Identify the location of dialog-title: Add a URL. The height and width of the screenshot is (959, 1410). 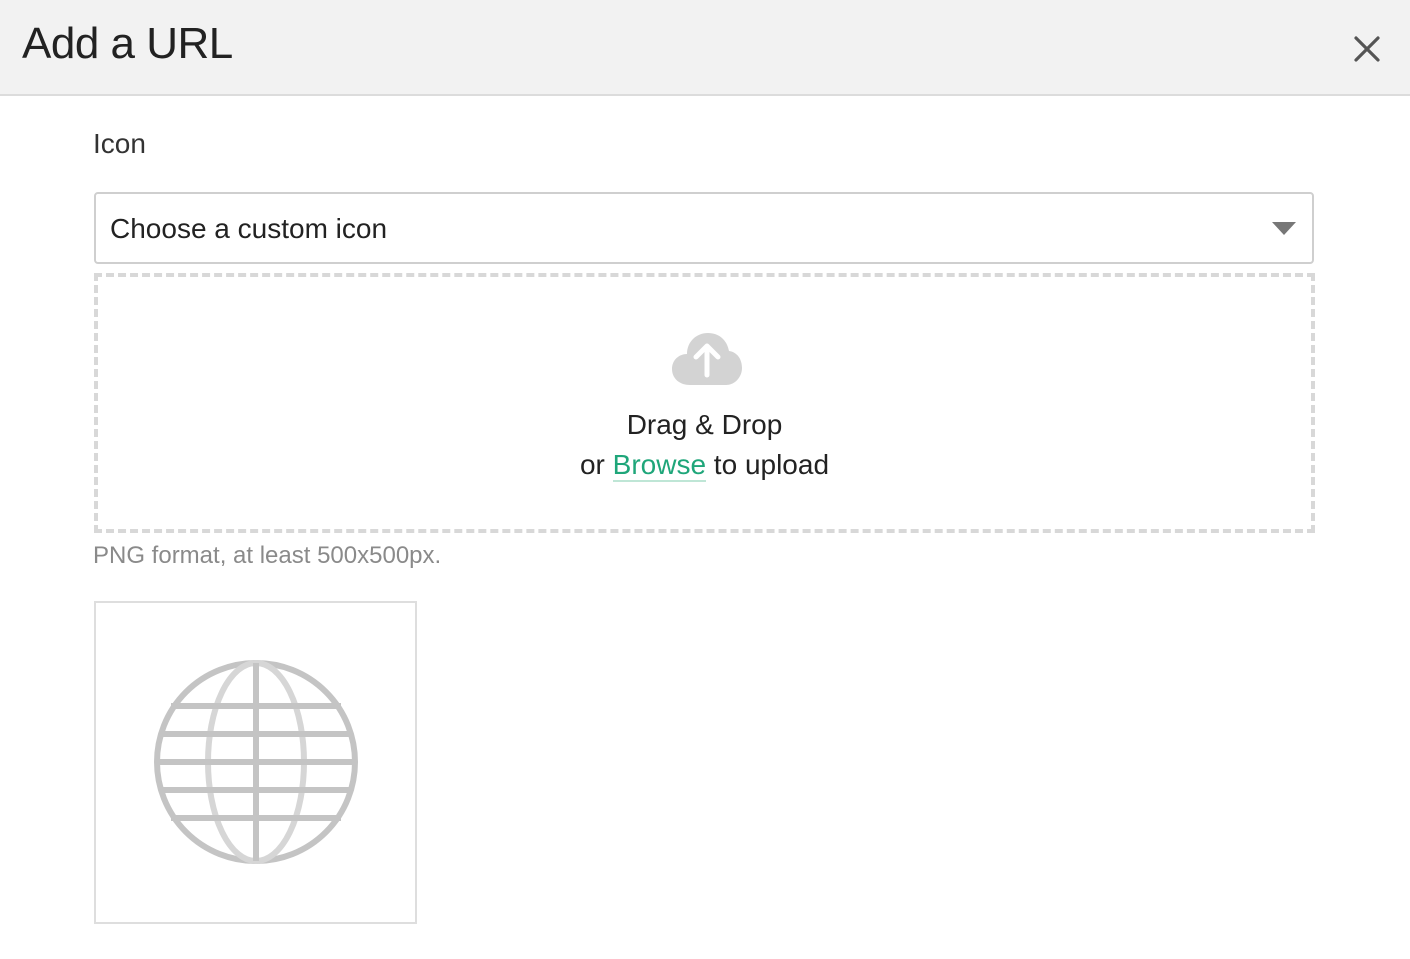
(127, 43).